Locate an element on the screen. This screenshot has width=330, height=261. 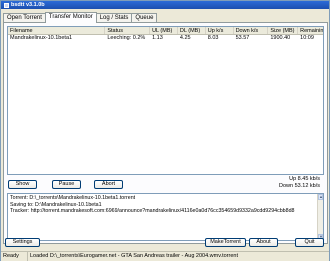
row-status: Leeching: 0.2% is located at coordinates (126, 38).